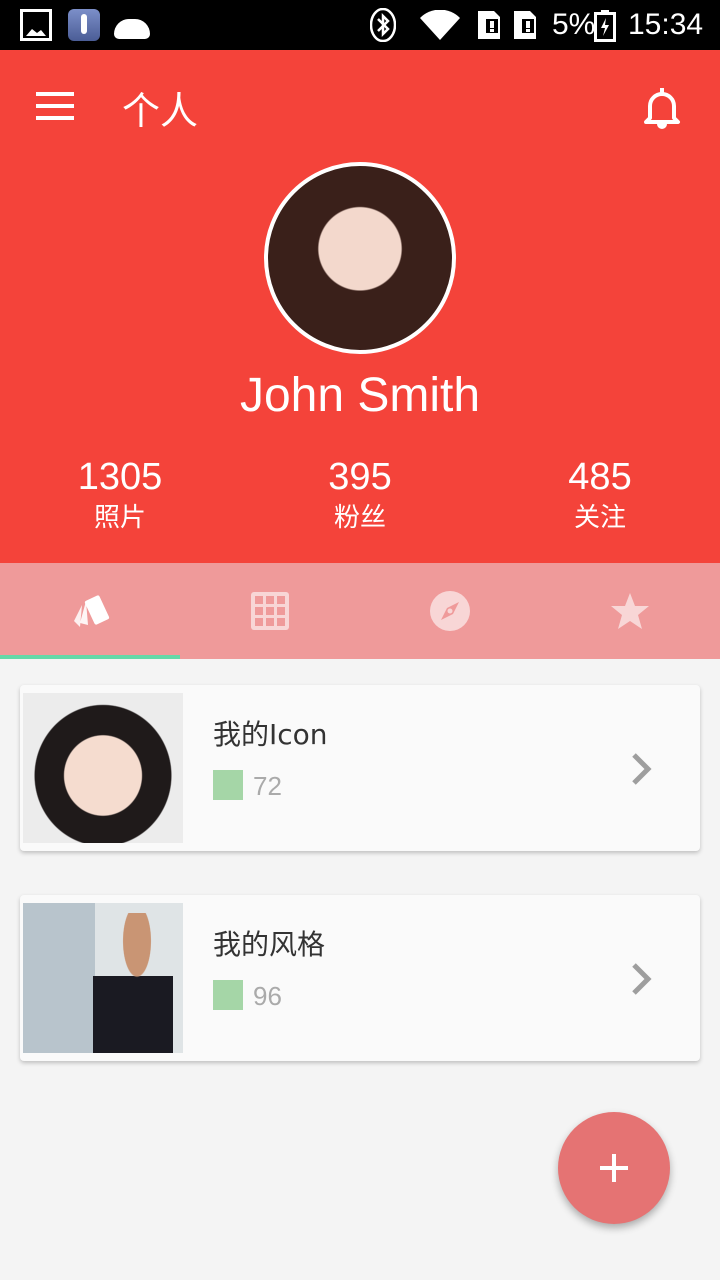 This screenshot has width=720, height=1280. I want to click on card-count: 96, so click(267, 996).